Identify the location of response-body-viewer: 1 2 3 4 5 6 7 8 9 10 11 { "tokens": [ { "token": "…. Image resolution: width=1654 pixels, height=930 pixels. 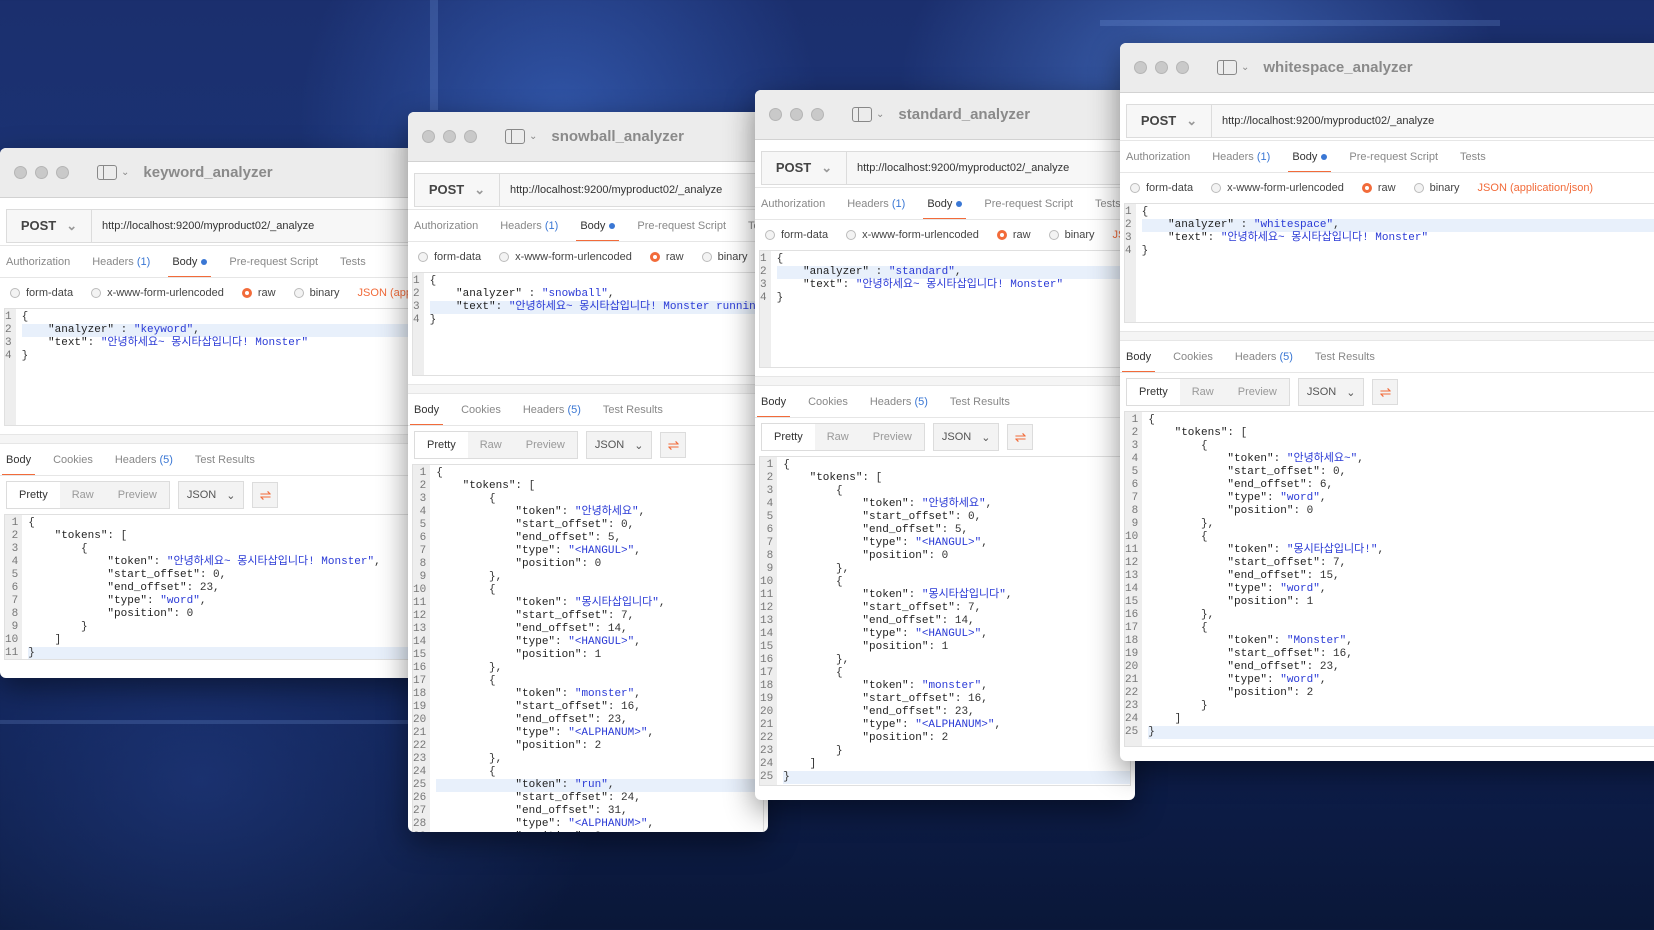
(210, 587).